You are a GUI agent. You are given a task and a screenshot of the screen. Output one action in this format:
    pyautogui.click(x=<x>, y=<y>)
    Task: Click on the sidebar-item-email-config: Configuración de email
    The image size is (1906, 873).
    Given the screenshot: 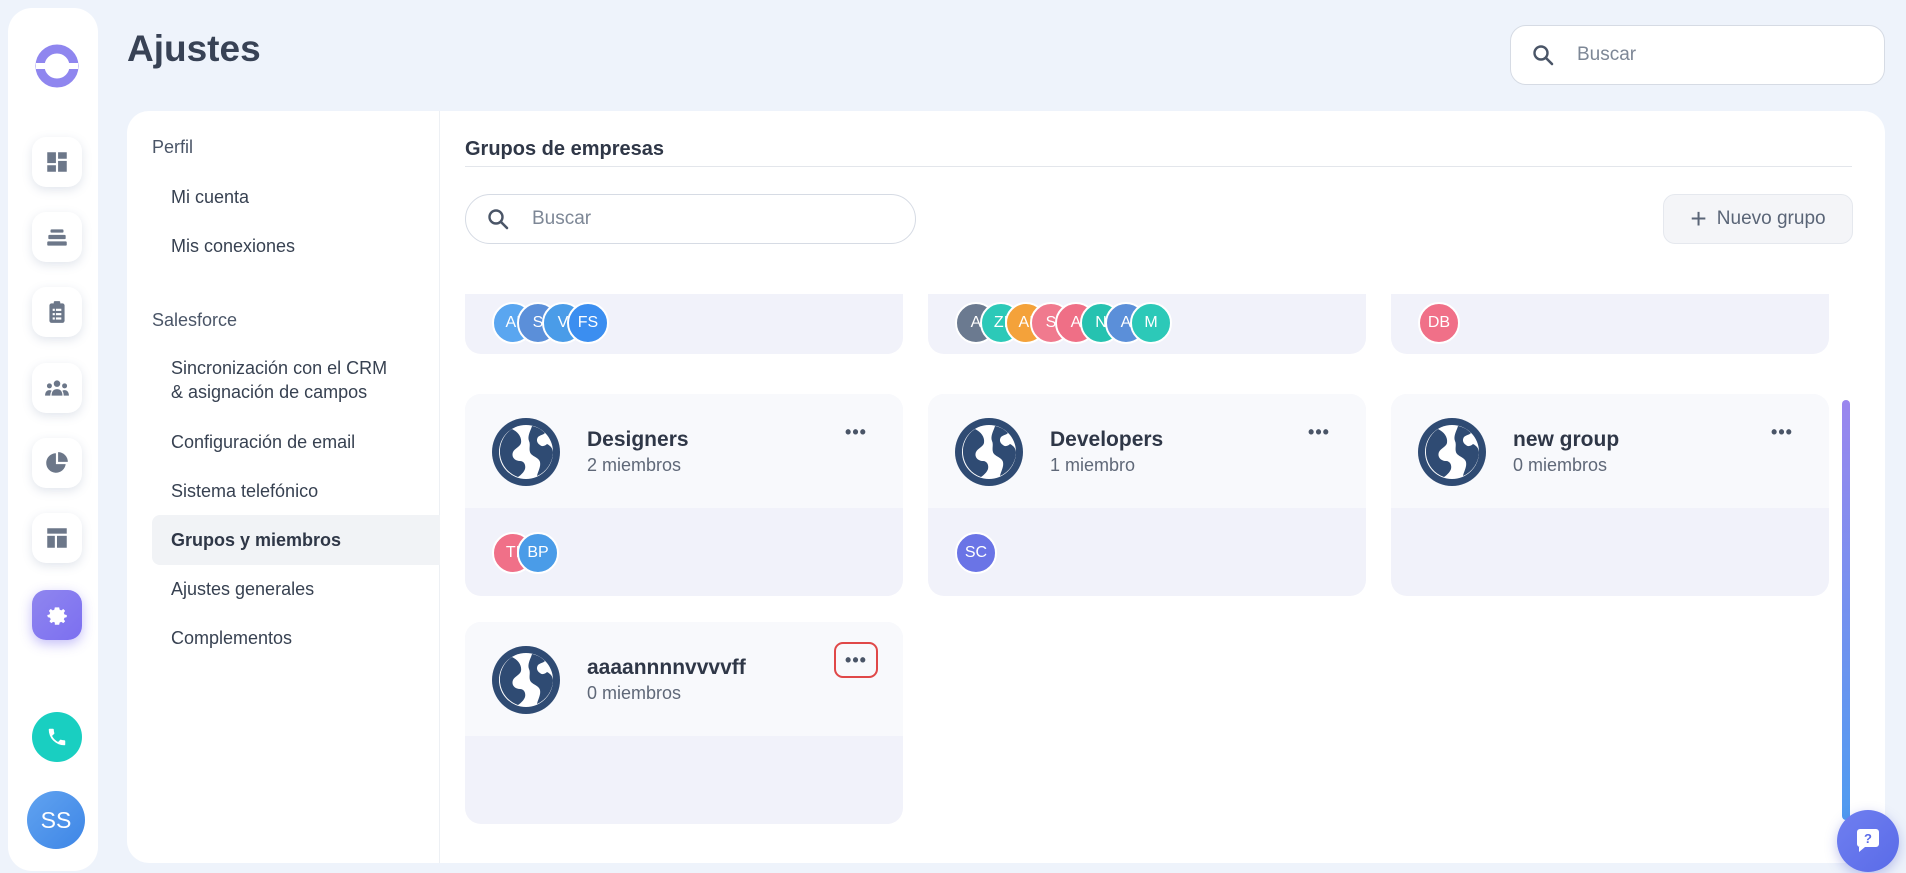 What is the action you would take?
    pyautogui.click(x=296, y=442)
    